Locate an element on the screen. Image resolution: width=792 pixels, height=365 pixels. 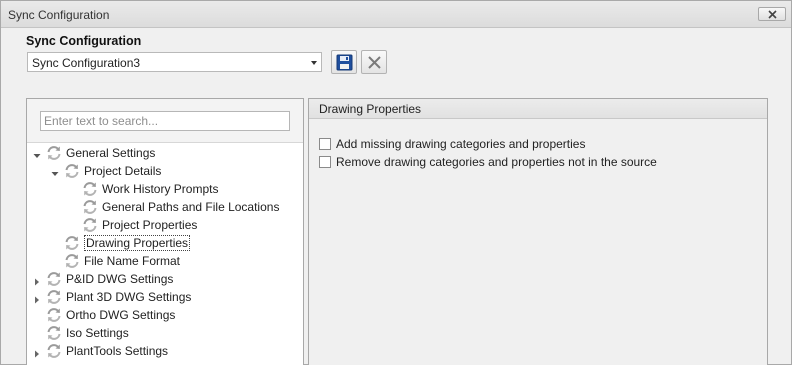
panel-title: Drawing Properties is located at coordinates (370, 109).